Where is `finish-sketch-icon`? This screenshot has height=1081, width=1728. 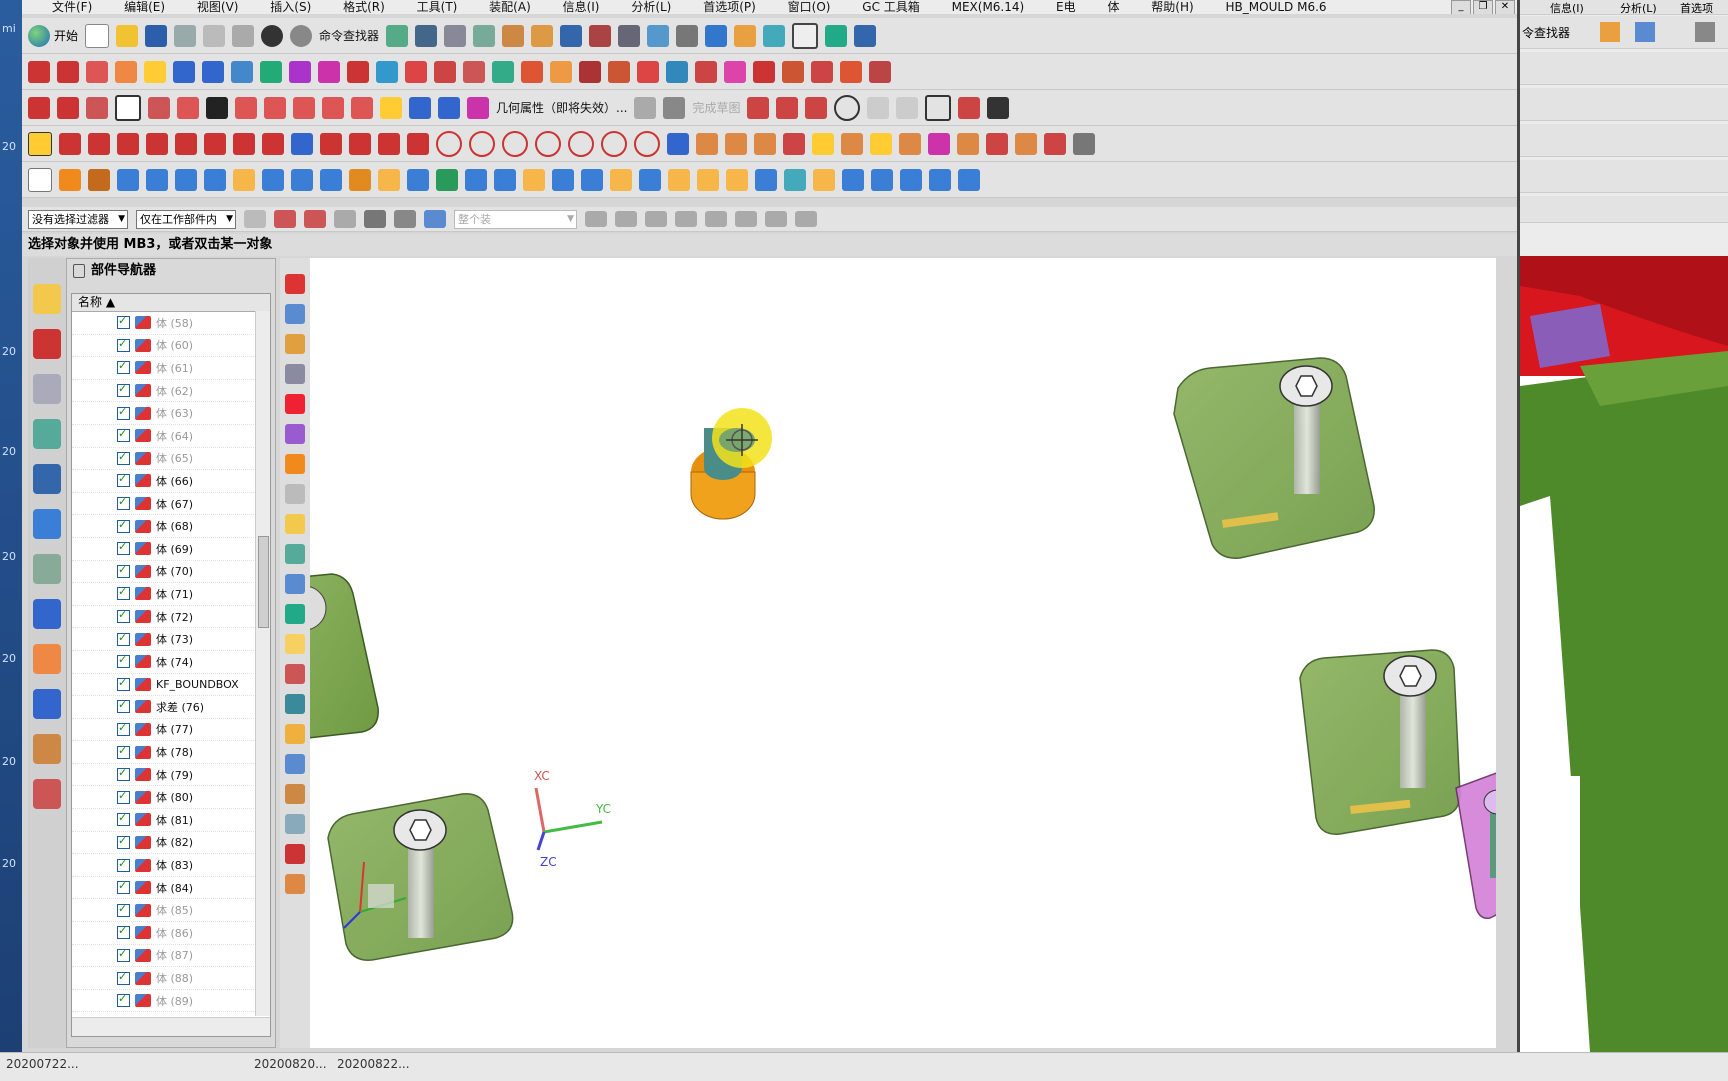 finish-sketch-icon is located at coordinates (674, 107).